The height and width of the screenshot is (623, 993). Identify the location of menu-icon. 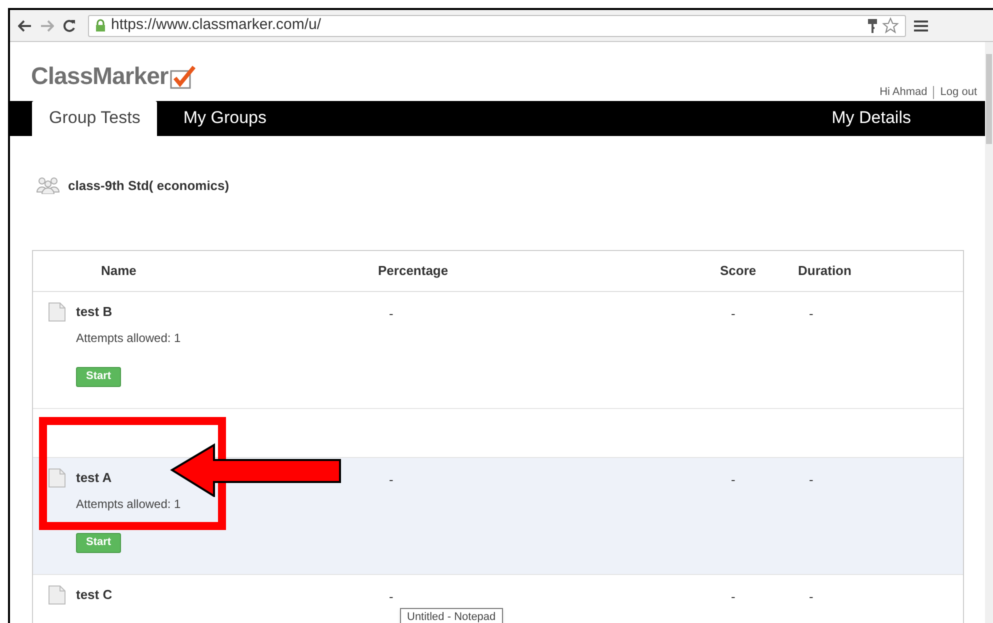
(921, 26).